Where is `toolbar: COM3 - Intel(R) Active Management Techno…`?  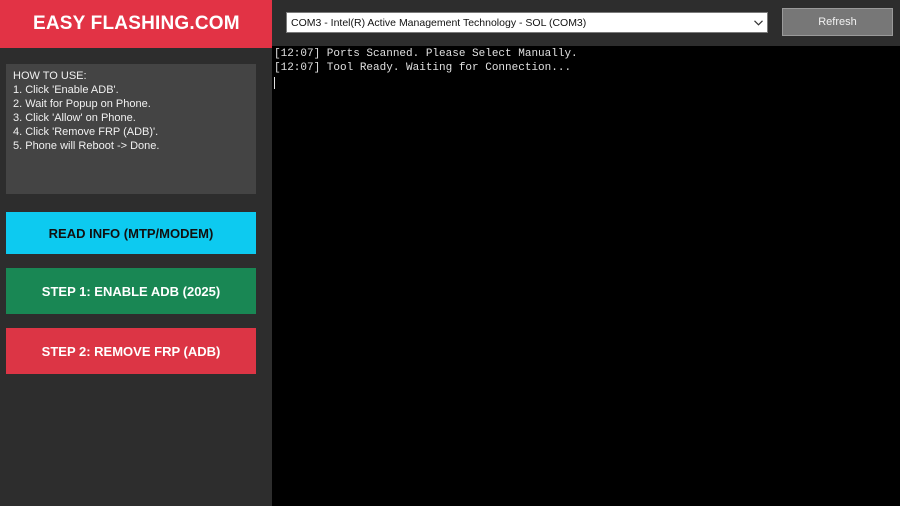
toolbar: COM3 - Intel(R) Active Management Techno… is located at coordinates (586, 23).